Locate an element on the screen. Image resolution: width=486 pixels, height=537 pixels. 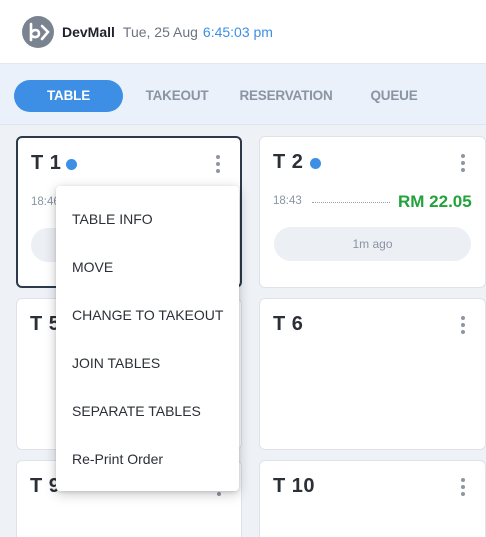
table-name: T 2 is located at coordinates (288, 162).